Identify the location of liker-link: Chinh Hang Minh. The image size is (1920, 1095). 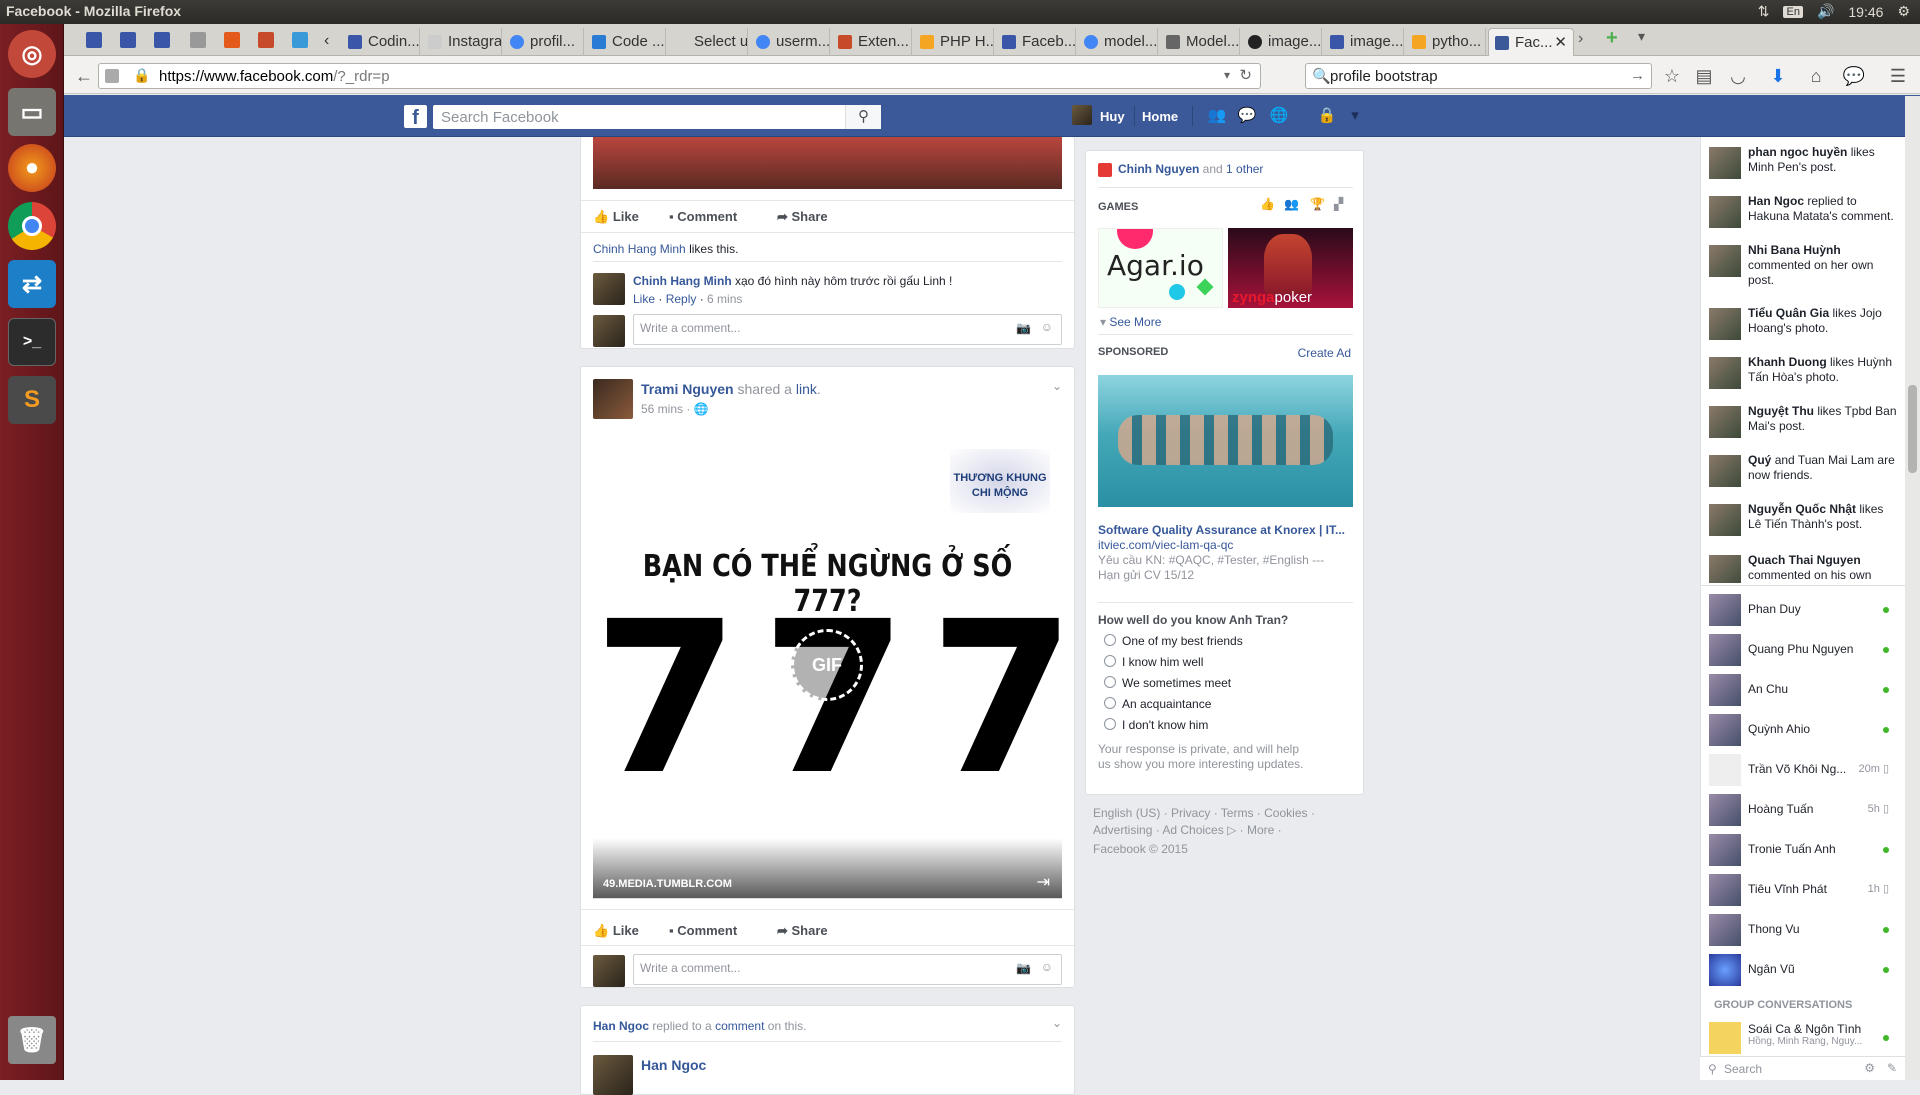
(639, 249).